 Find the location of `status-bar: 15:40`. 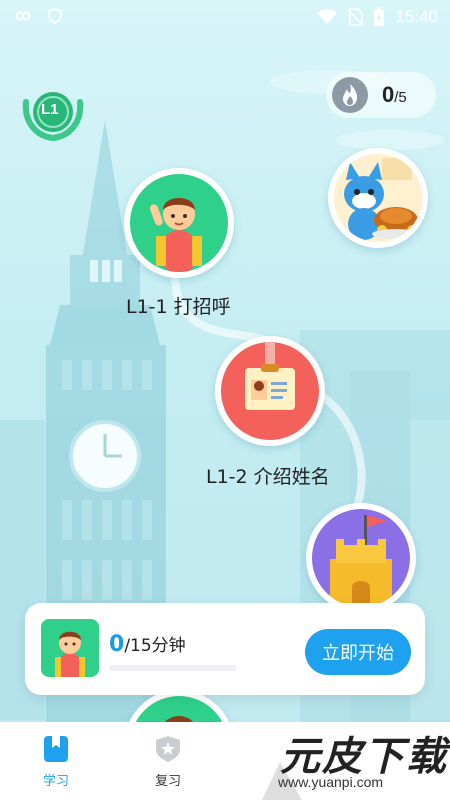

status-bar: 15:40 is located at coordinates (225, 17).